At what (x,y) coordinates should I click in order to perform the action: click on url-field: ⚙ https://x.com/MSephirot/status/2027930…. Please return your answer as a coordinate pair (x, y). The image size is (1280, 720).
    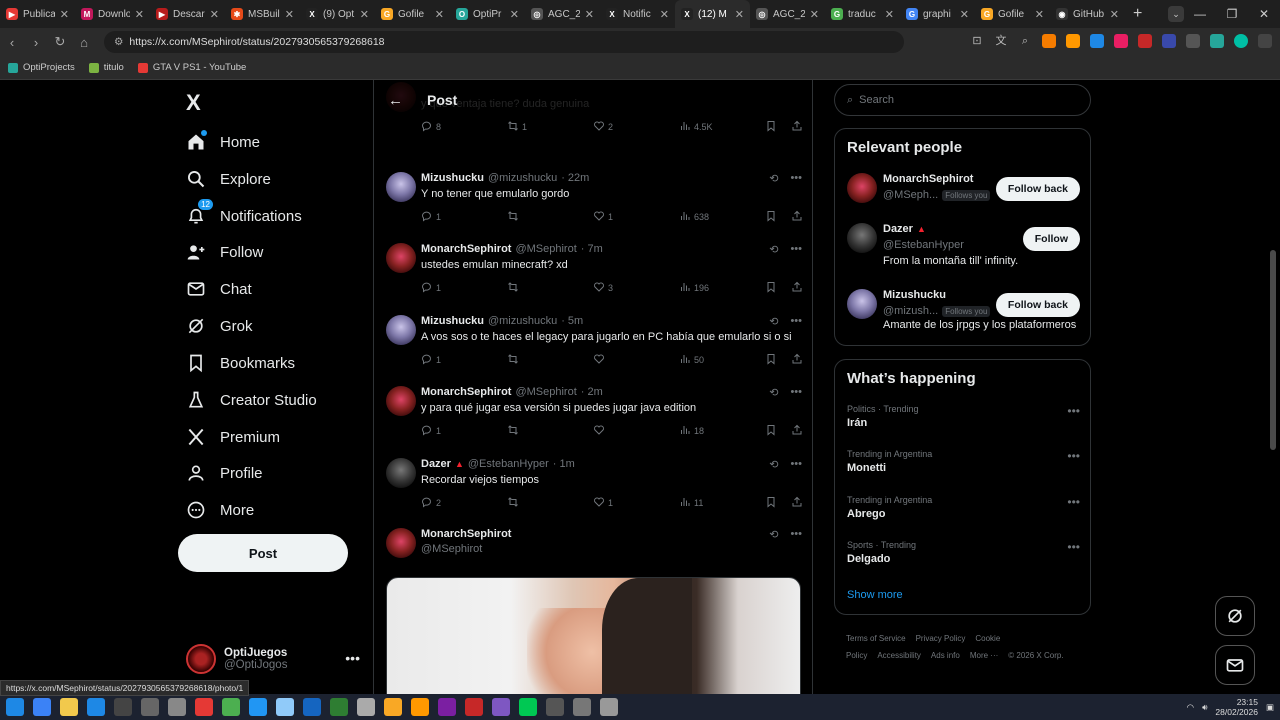
    Looking at the image, I should click on (504, 42).